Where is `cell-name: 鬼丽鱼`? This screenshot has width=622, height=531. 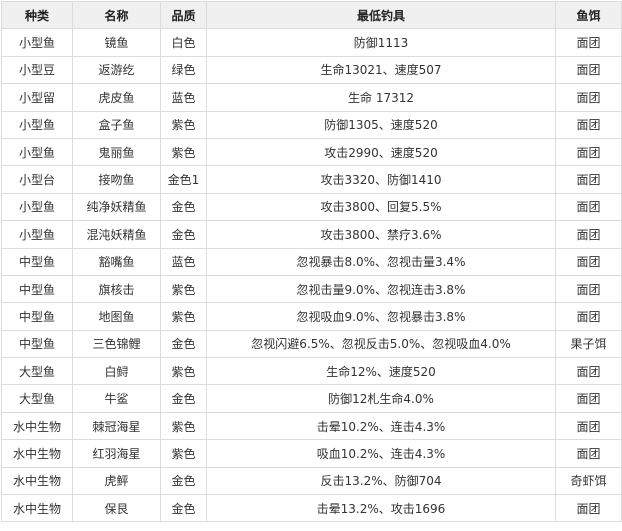
cell-name: 鬼丽鱼 is located at coordinates (116, 152).